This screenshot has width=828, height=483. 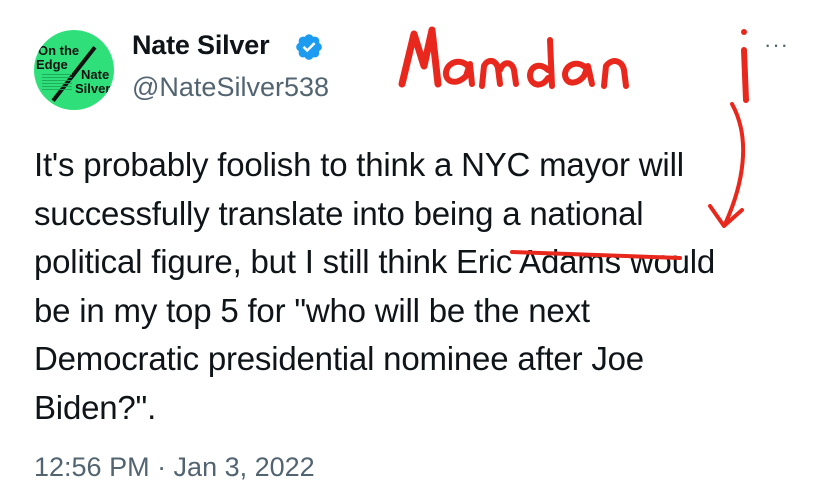 I want to click on author-display-name: Nate Silver, so click(x=201, y=45).